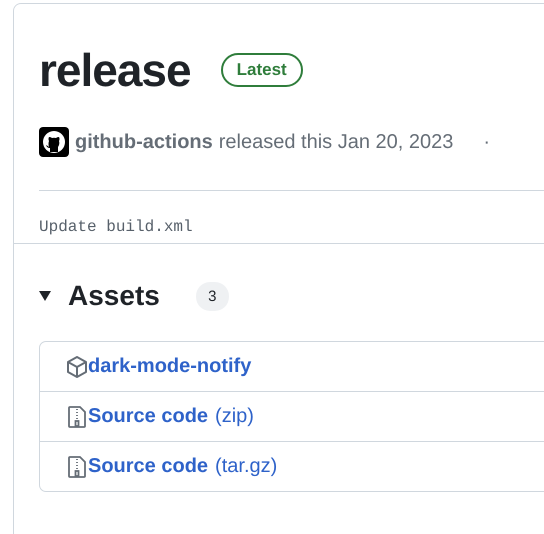 This screenshot has width=544, height=534. I want to click on asset-link: dark-mode-notify, so click(170, 366).